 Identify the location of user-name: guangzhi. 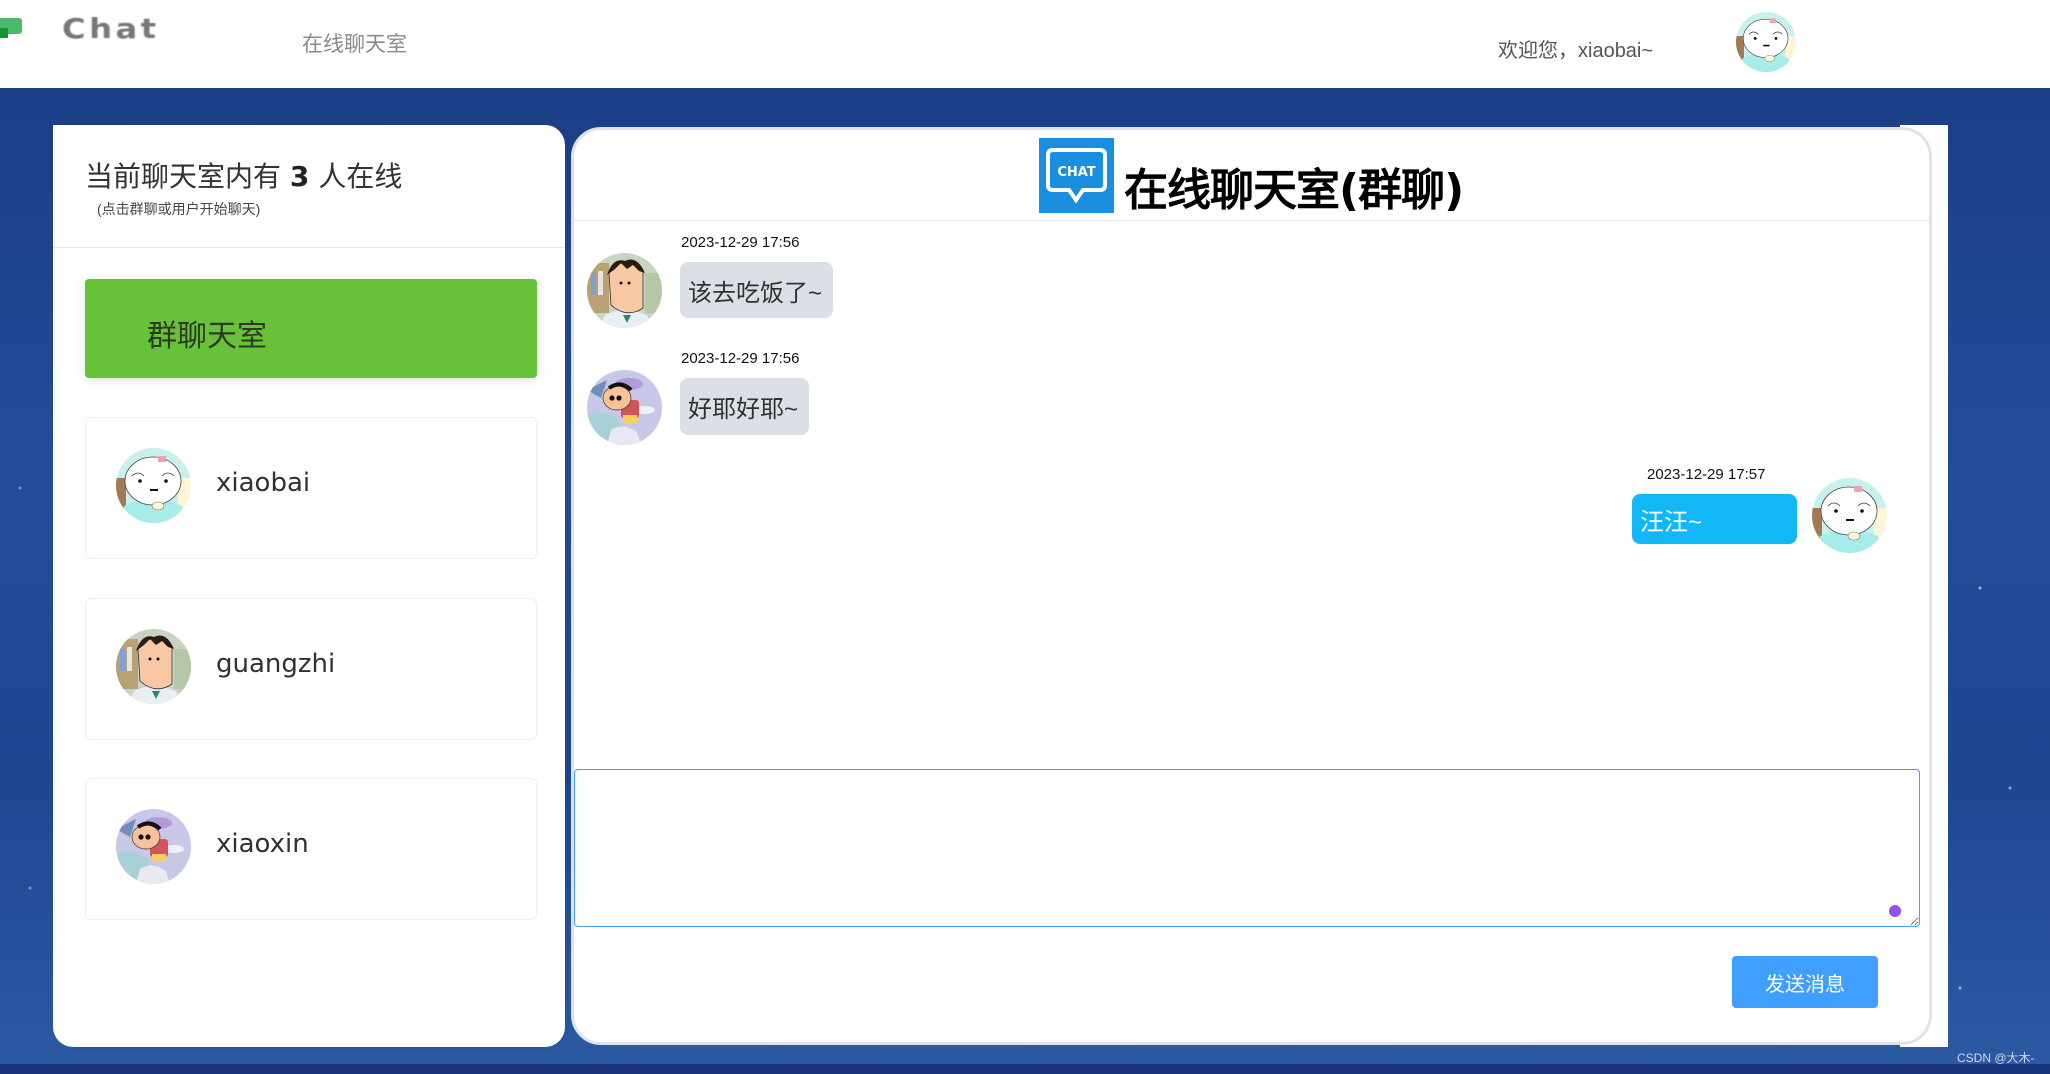
(276, 664).